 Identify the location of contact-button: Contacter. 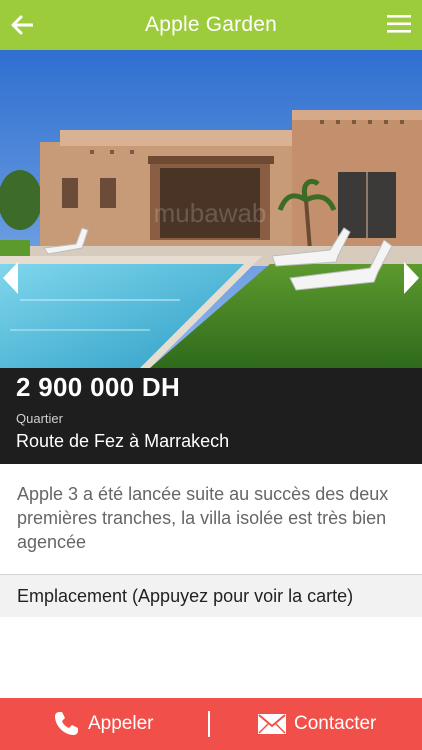
(317, 724).